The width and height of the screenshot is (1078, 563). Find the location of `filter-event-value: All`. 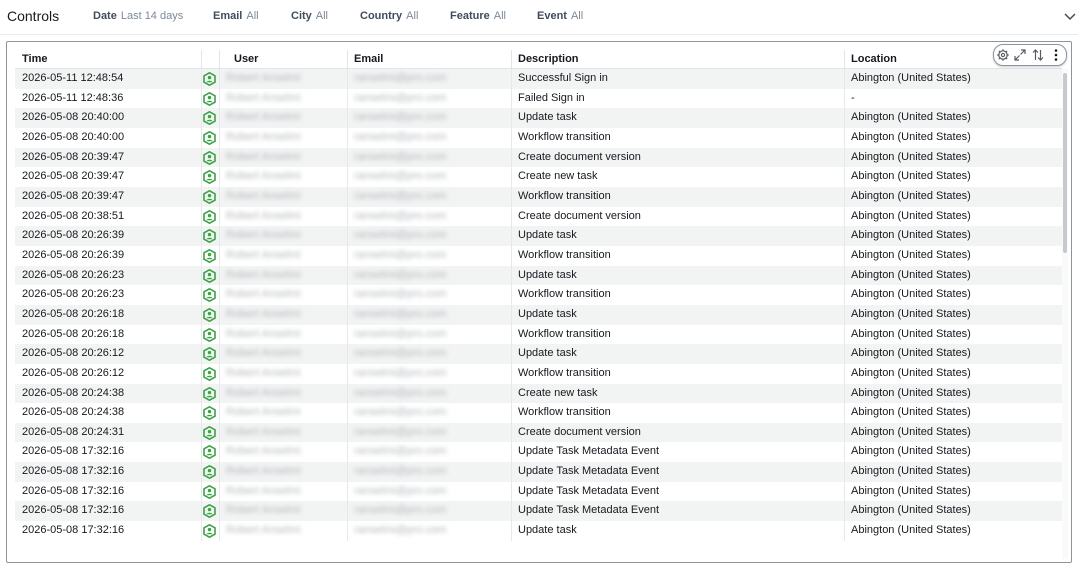

filter-event-value: All is located at coordinates (577, 16).